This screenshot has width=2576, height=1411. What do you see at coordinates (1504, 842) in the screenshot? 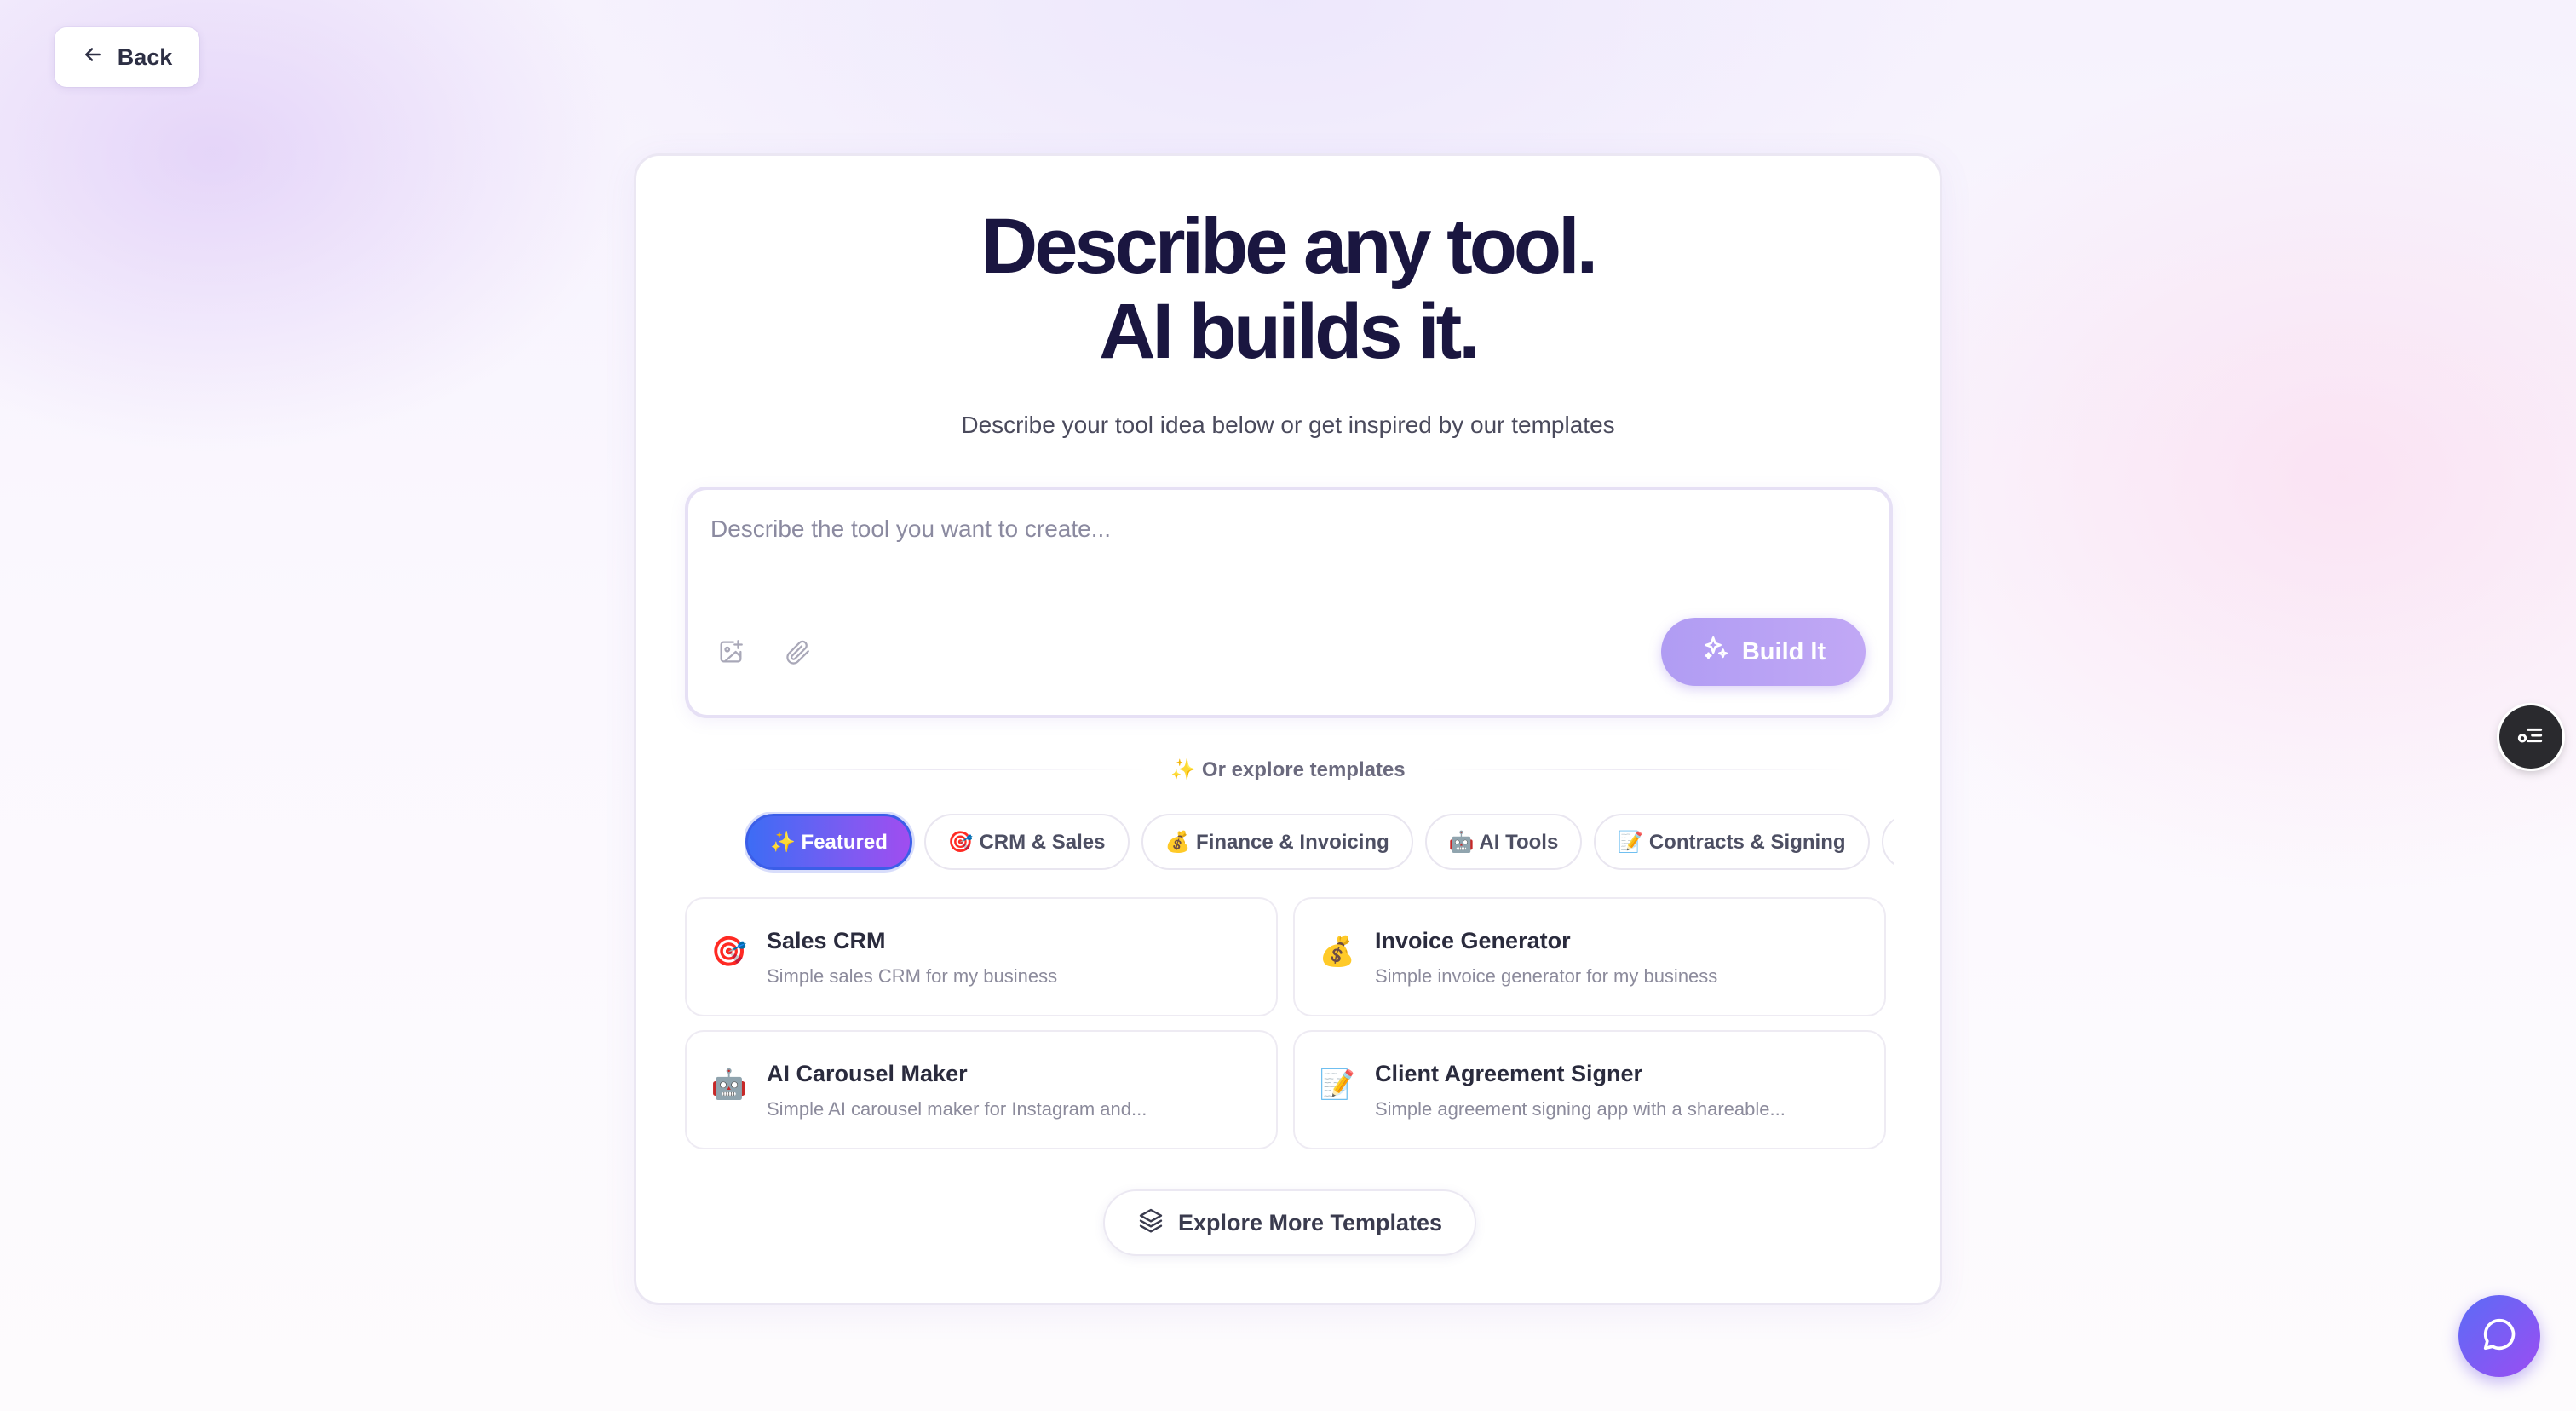
I see `tab-ai-tools: 🤖 AI Tools` at bounding box center [1504, 842].